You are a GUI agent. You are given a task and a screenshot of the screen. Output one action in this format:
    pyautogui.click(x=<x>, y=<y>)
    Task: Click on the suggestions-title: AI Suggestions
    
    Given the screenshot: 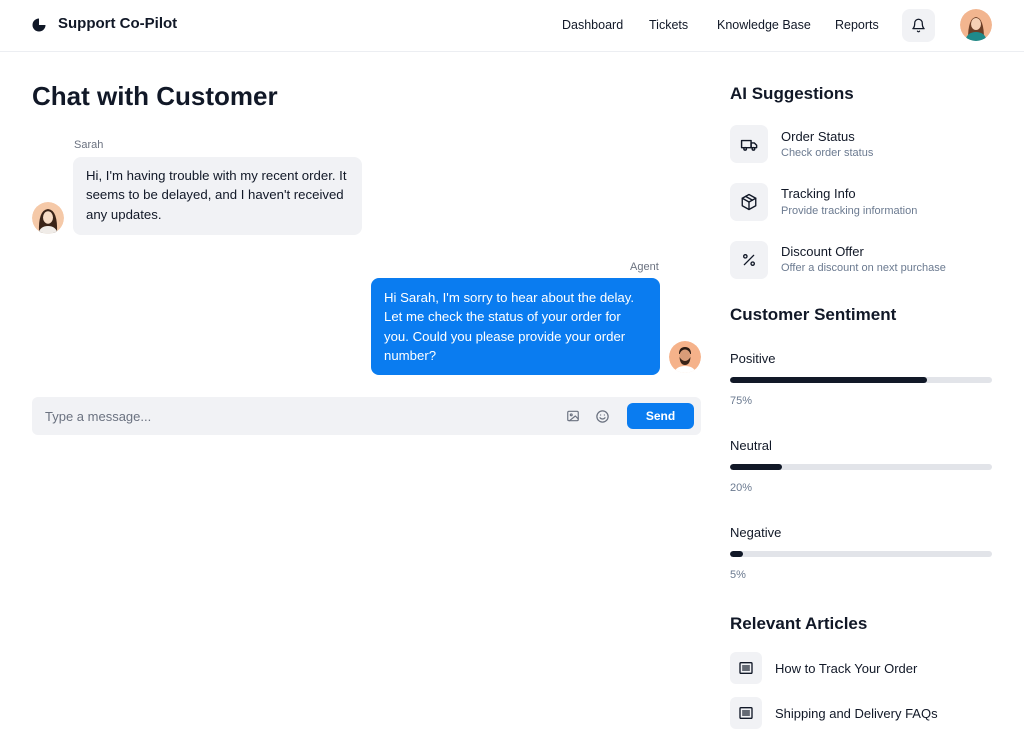 What is the action you would take?
    pyautogui.click(x=792, y=93)
    